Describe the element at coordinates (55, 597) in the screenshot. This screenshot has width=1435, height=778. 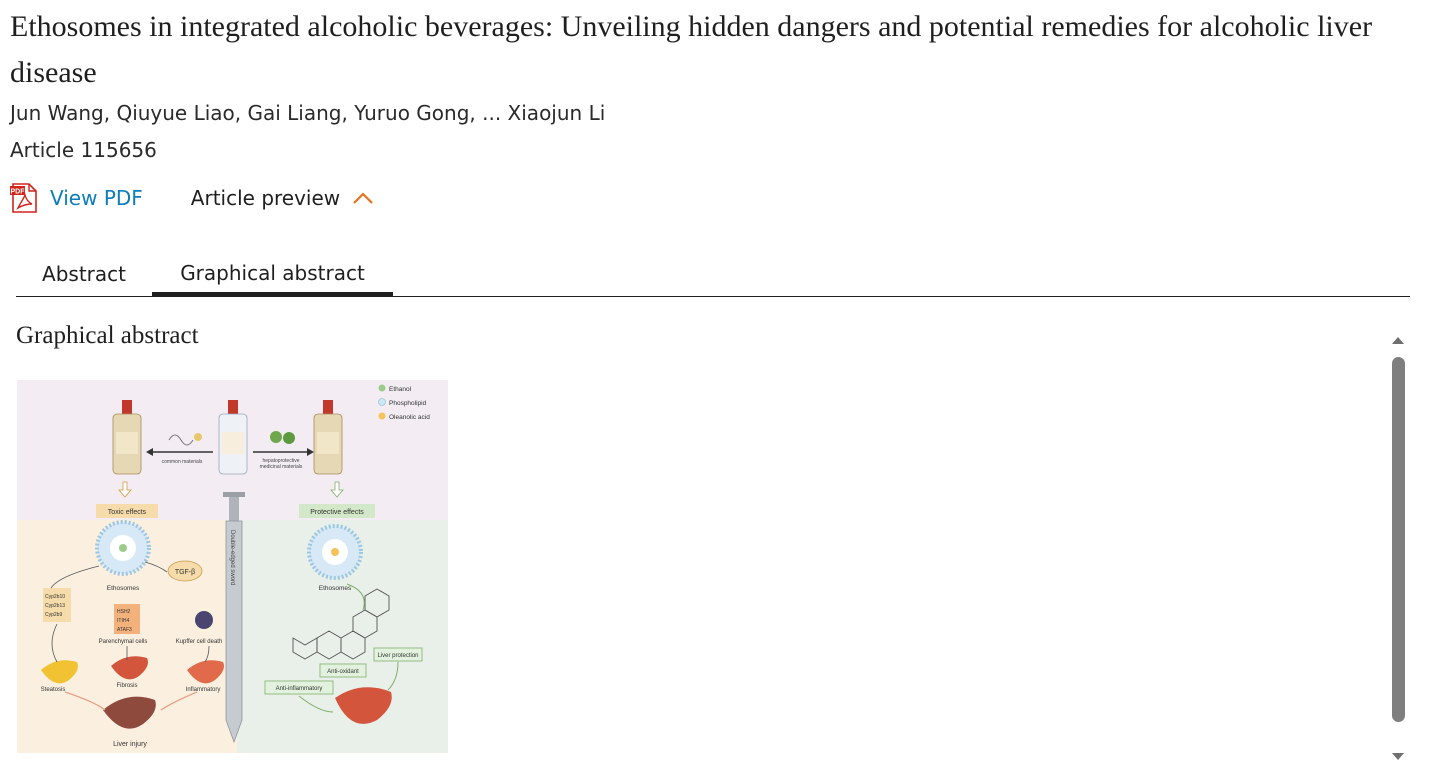
I see `cyp-1: Cyp2b10` at that location.